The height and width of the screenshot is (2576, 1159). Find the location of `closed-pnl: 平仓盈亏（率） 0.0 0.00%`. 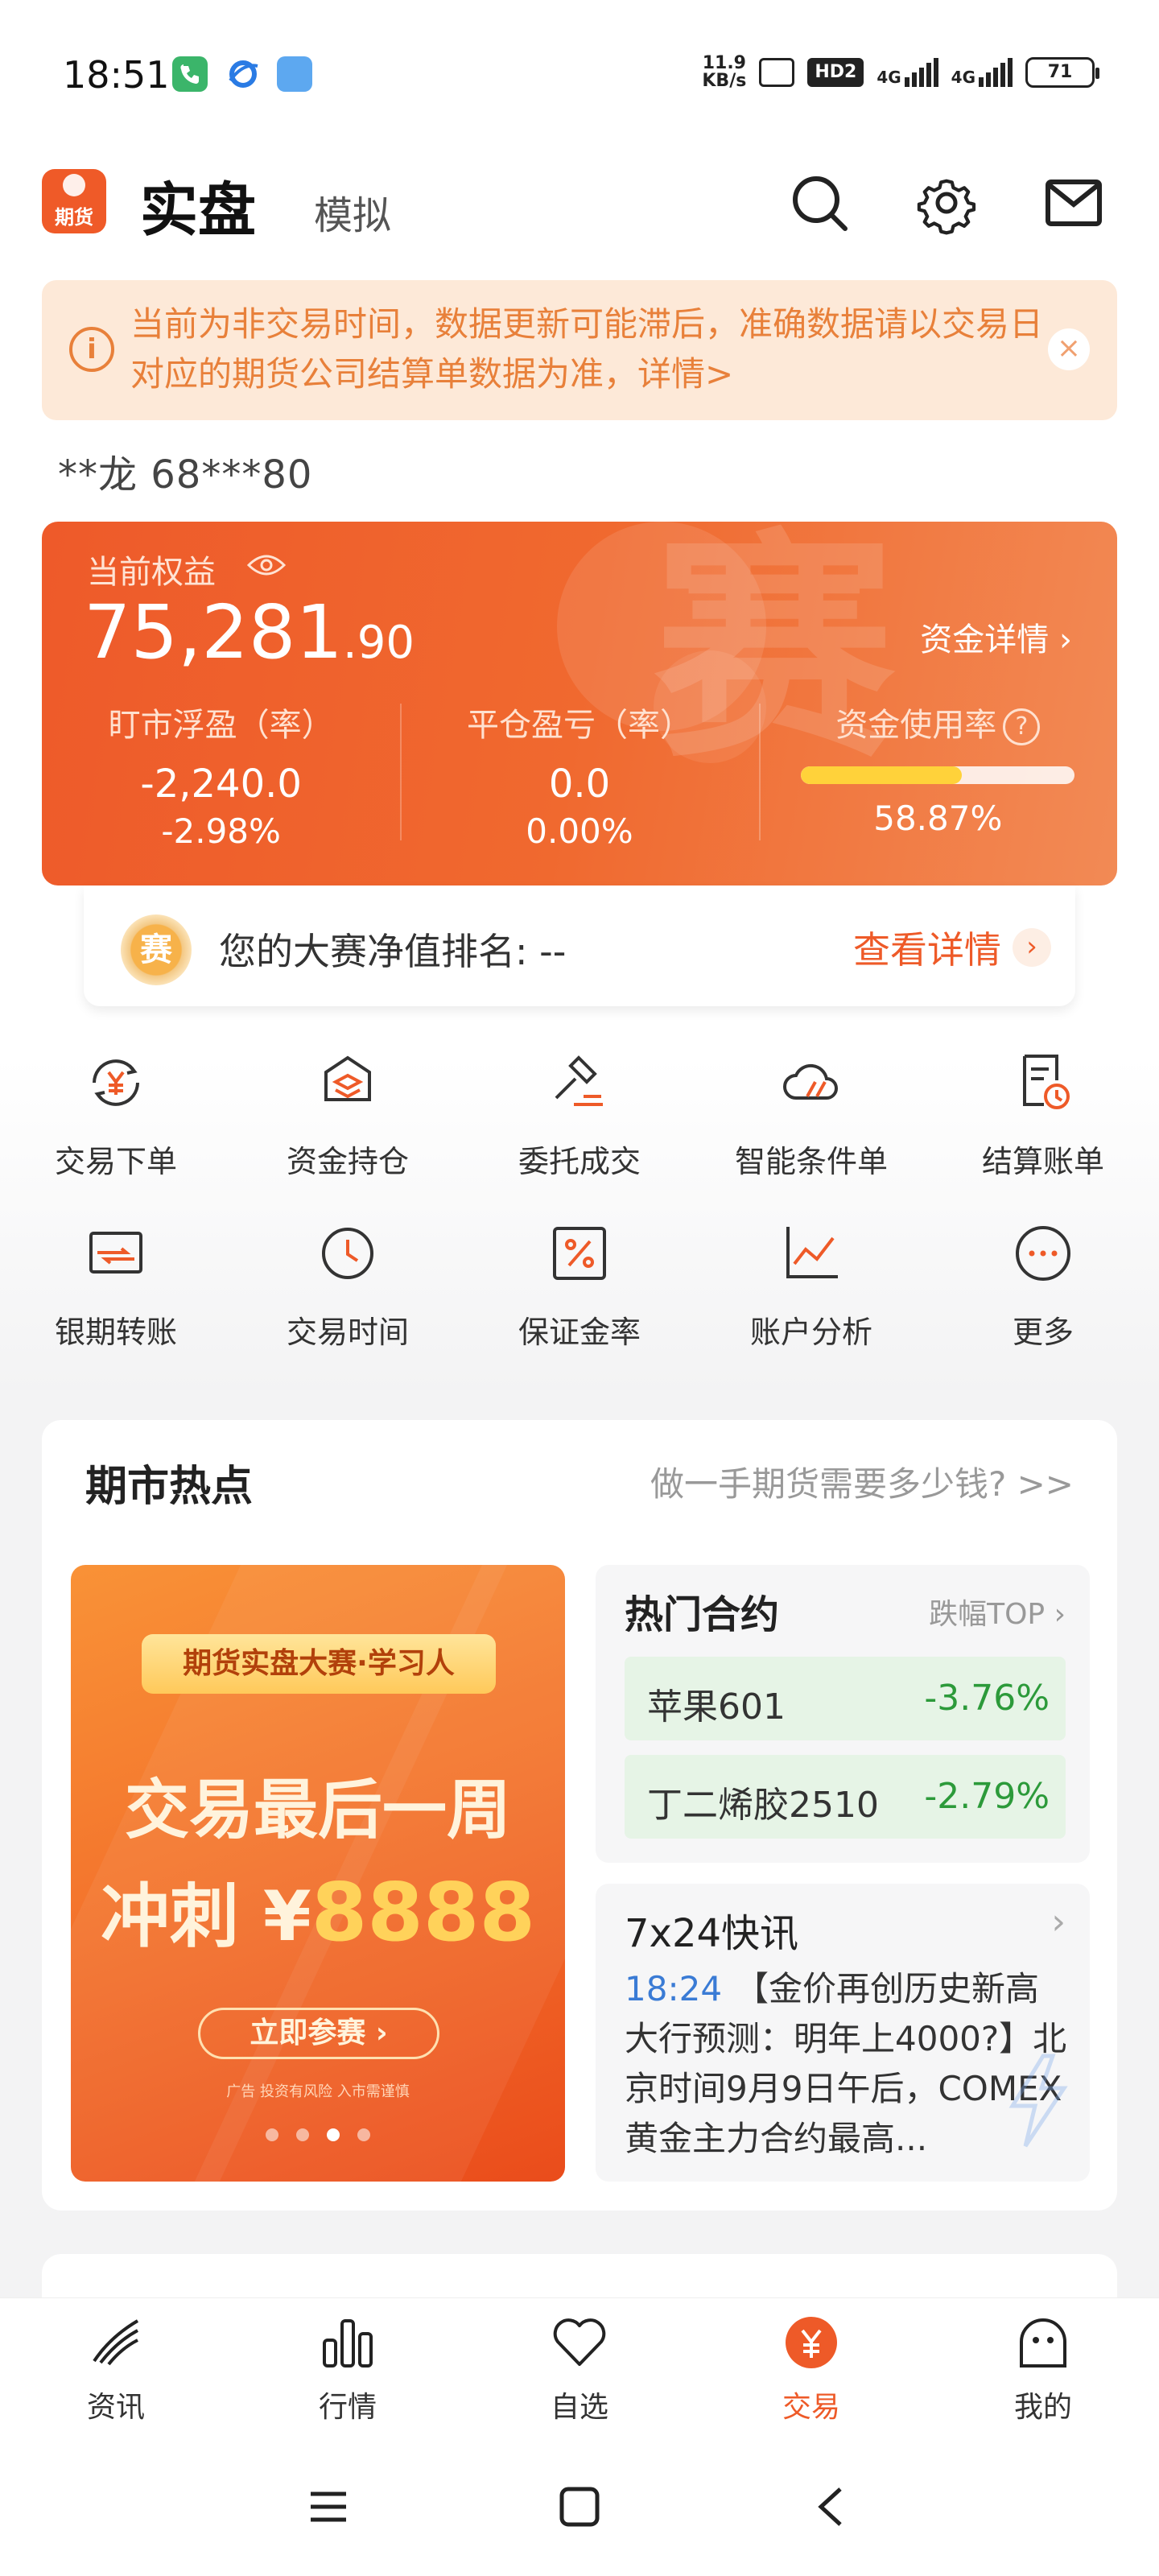

closed-pnl: 平仓盈亏（率） 0.0 0.00% is located at coordinates (579, 776).